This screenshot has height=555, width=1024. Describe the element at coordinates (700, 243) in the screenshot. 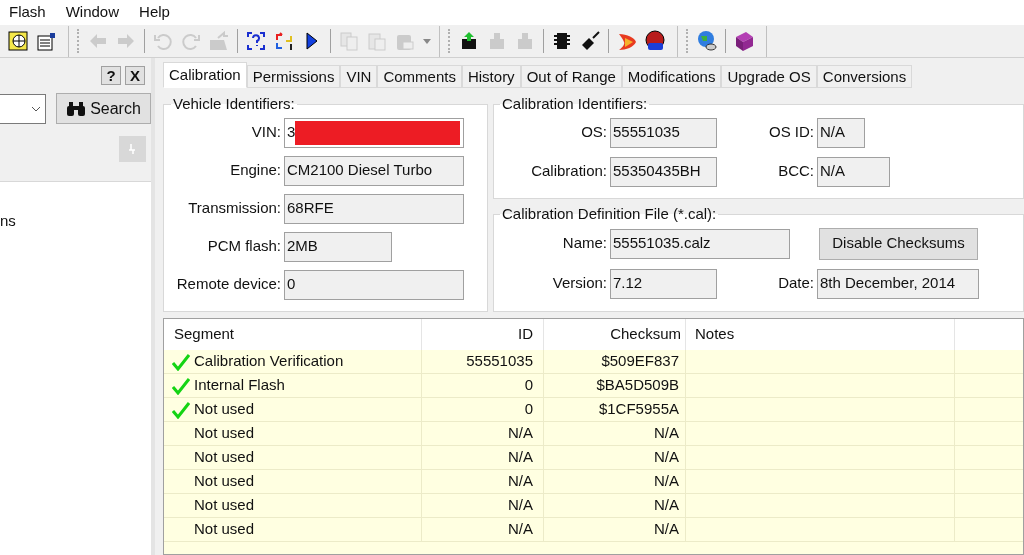

I see `text-field: 55551035.calz` at that location.